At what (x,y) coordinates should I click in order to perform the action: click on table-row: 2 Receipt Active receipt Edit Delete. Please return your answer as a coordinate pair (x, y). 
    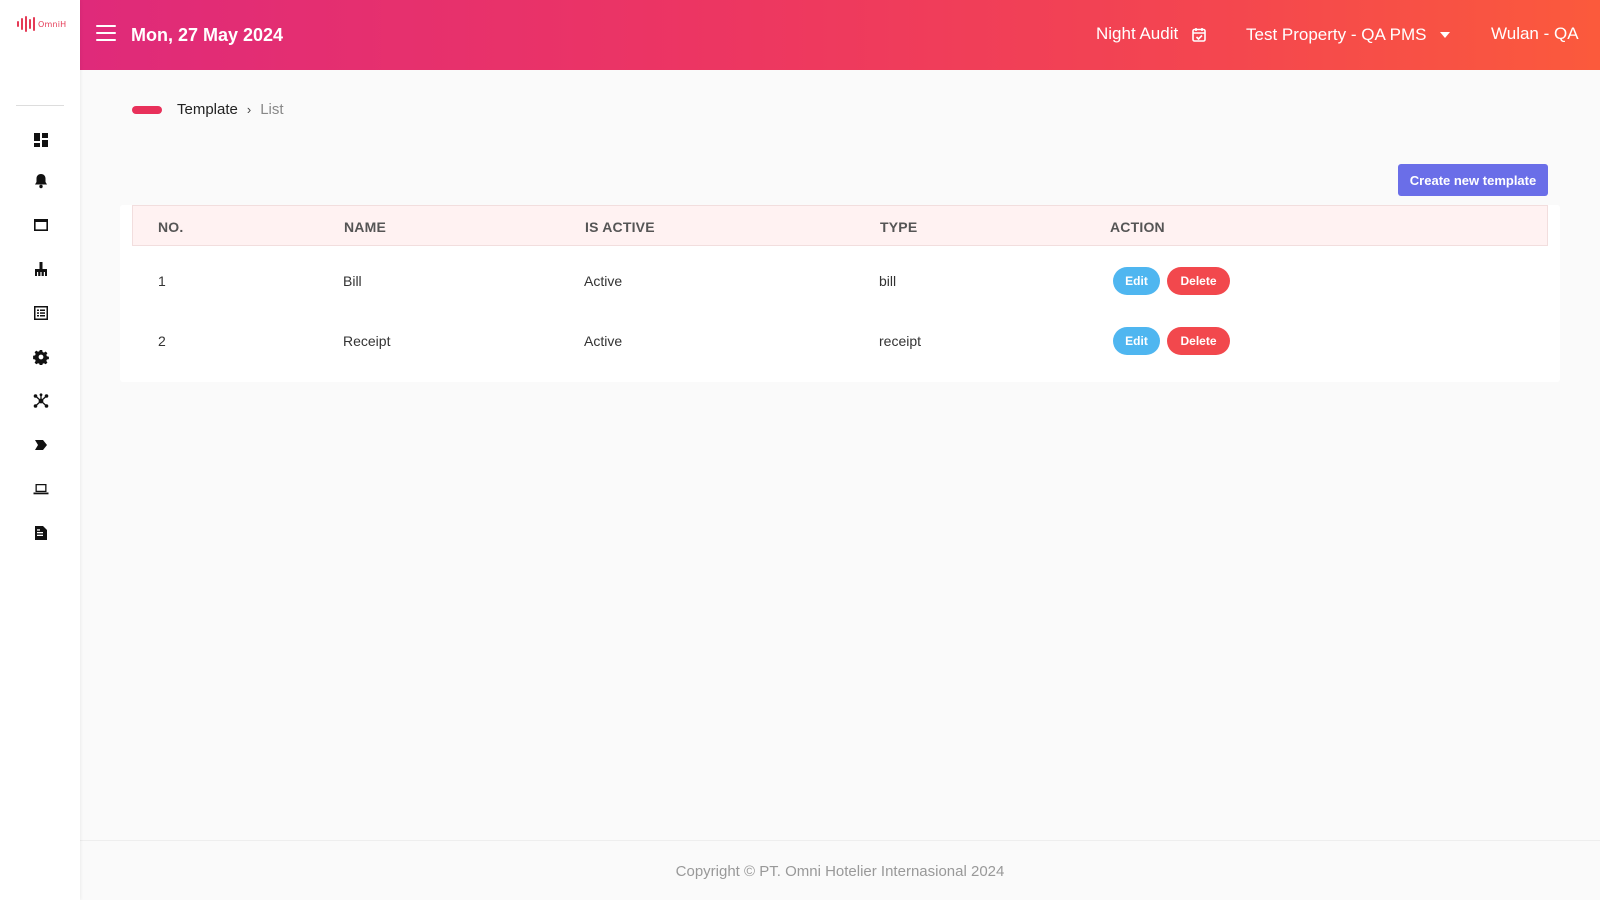
    Looking at the image, I should click on (840, 341).